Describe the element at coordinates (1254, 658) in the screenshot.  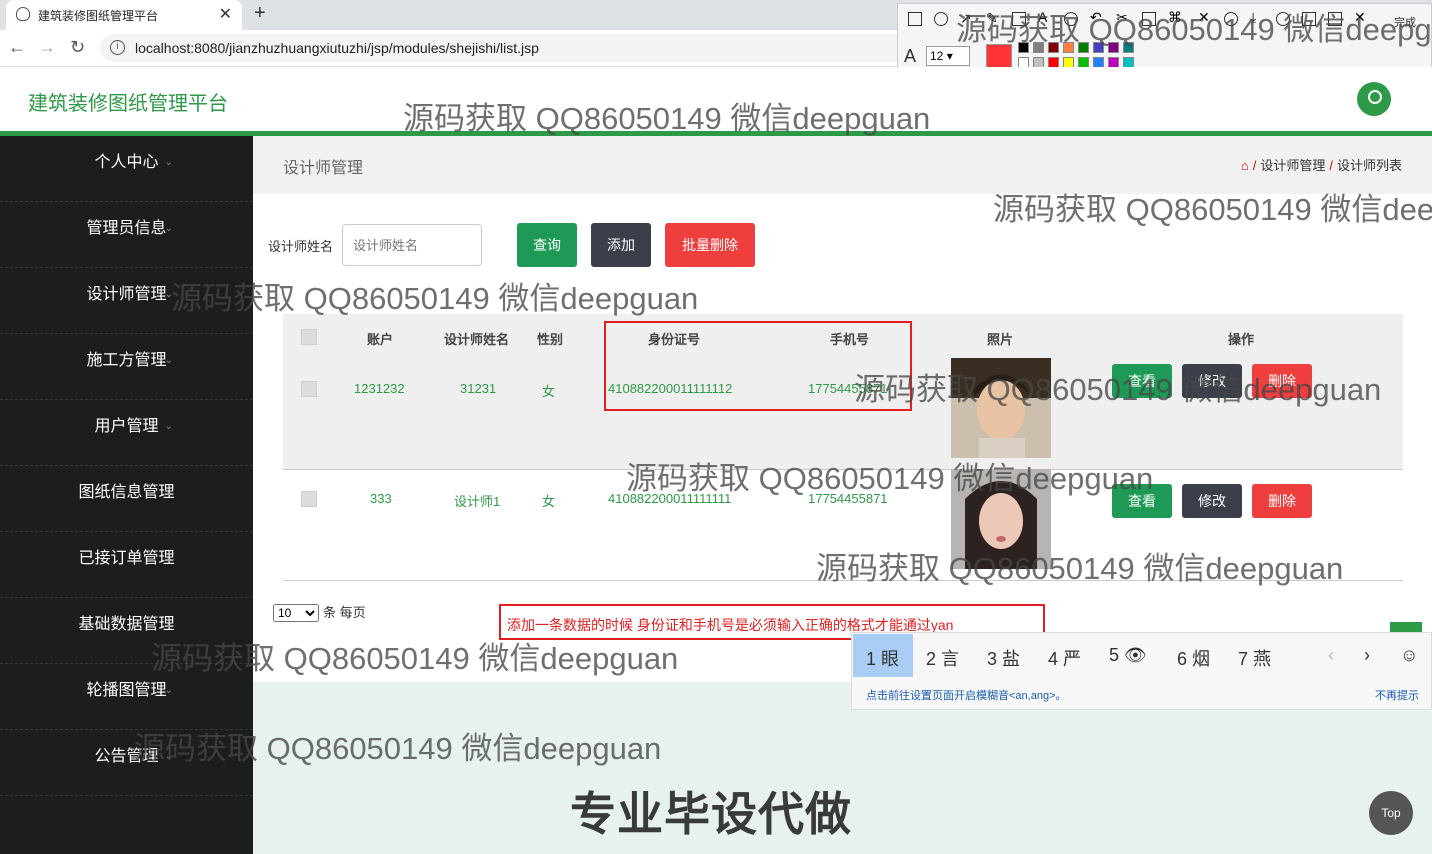
I see `ime-candidate: 7 燕` at that location.